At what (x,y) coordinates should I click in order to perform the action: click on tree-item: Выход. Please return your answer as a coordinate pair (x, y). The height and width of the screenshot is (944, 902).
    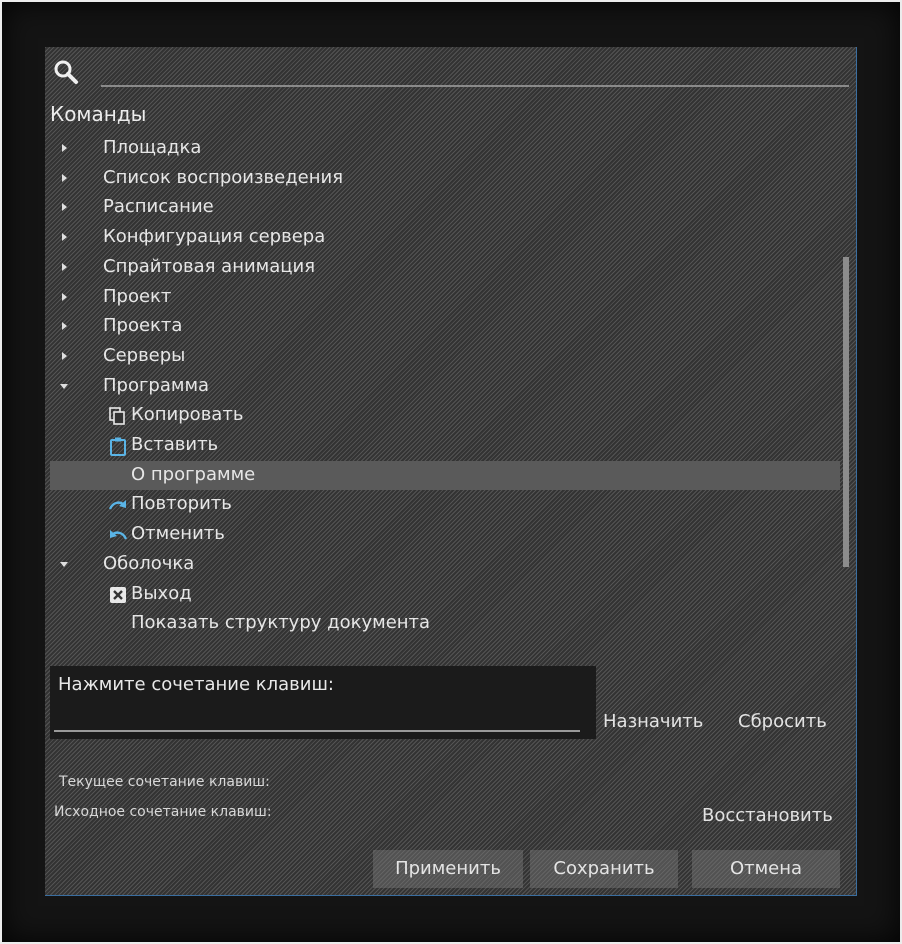
    Looking at the image, I should click on (442, 594).